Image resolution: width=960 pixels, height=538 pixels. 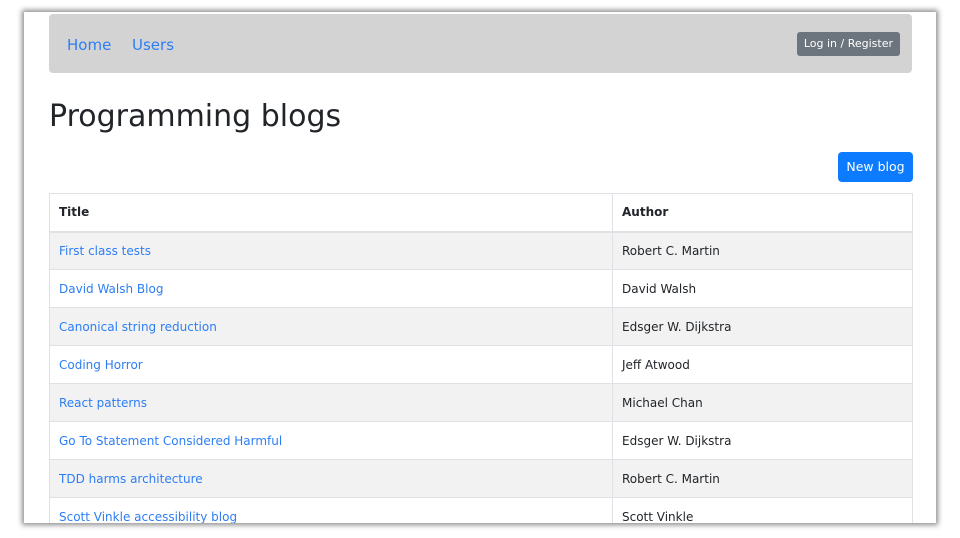 I want to click on blog-link: React patterns, so click(x=103, y=403).